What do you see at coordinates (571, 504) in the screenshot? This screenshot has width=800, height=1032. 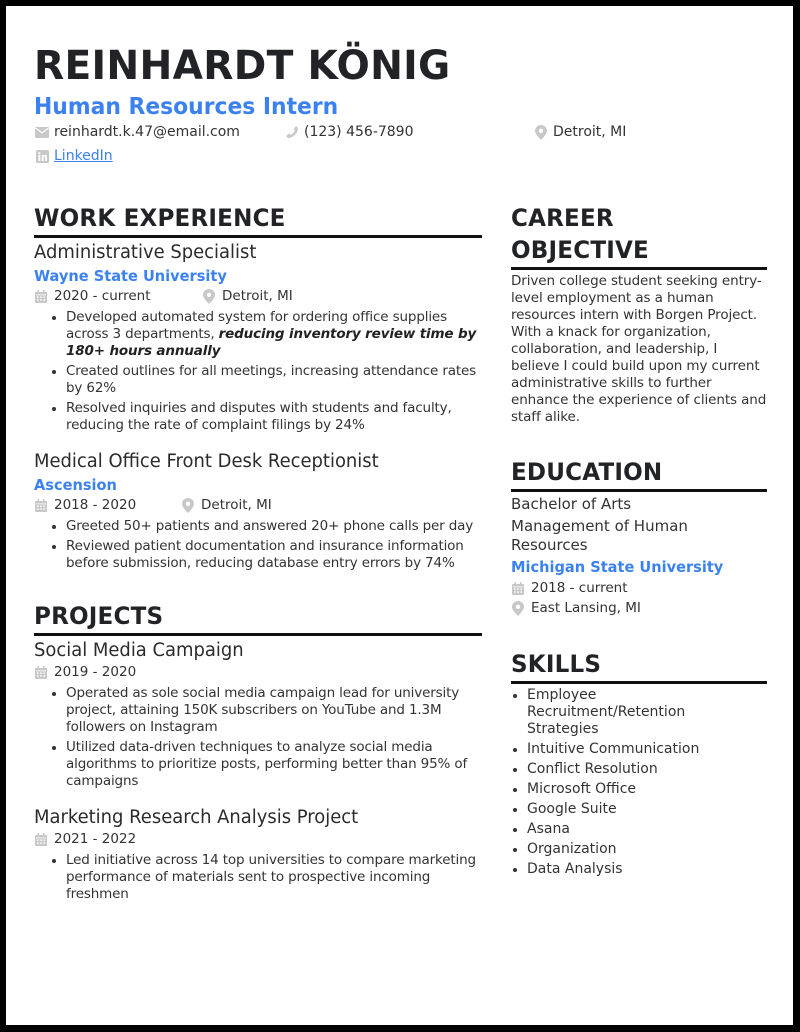 I see `degree: Bachelor of Arts` at bounding box center [571, 504].